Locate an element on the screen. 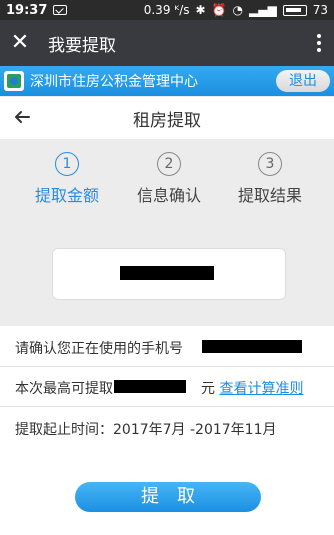 The width and height of the screenshot is (334, 535). close-icon: ✕ is located at coordinates (20, 43).